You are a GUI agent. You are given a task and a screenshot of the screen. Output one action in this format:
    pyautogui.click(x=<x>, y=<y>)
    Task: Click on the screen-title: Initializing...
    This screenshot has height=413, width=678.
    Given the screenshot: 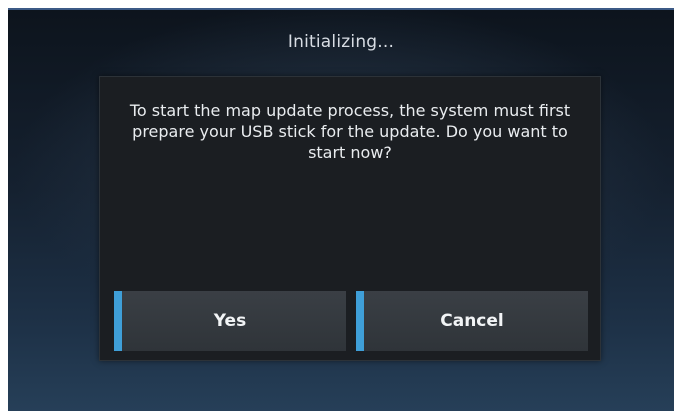 What is the action you would take?
    pyautogui.click(x=341, y=42)
    